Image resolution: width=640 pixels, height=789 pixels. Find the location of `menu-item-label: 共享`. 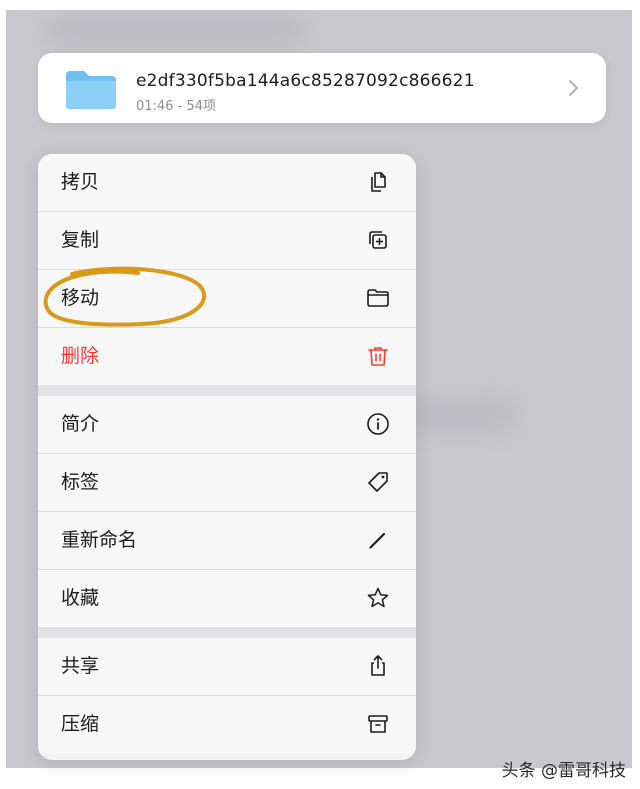

menu-item-label: 共享 is located at coordinates (80, 666).